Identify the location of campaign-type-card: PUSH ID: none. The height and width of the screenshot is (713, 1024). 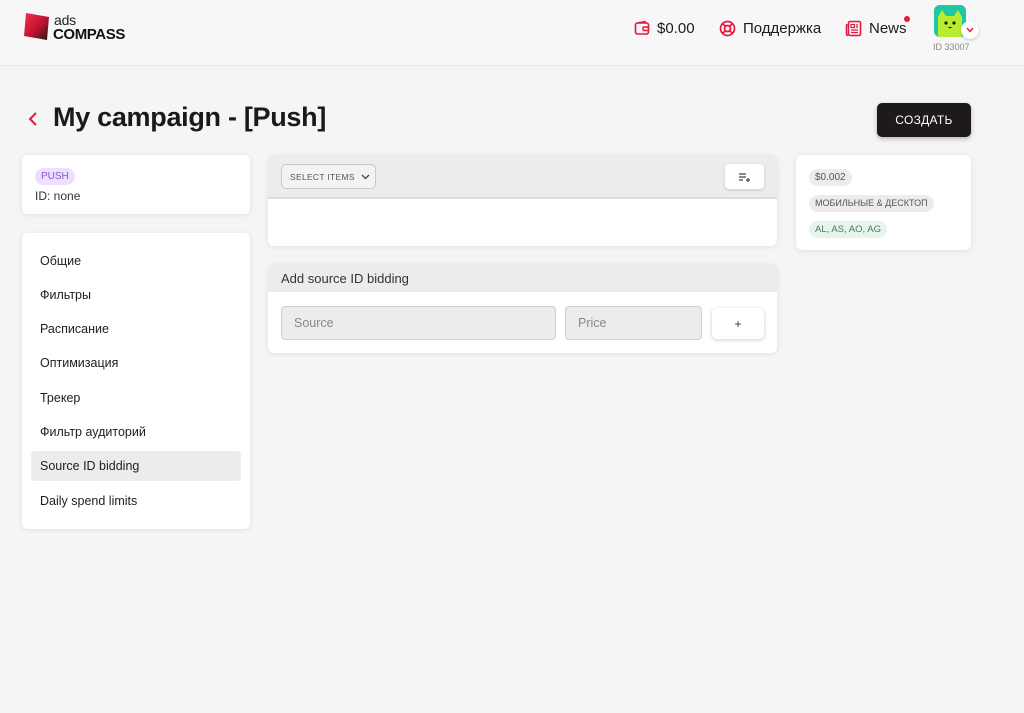
(136, 184).